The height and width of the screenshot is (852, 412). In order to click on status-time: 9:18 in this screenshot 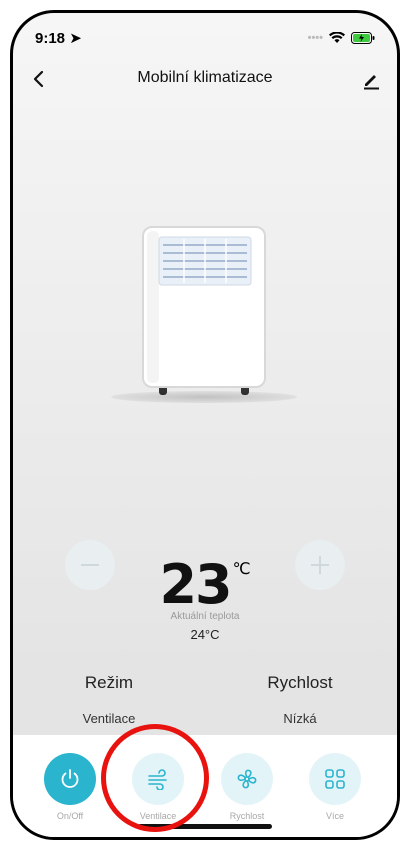, I will do `click(50, 38)`.